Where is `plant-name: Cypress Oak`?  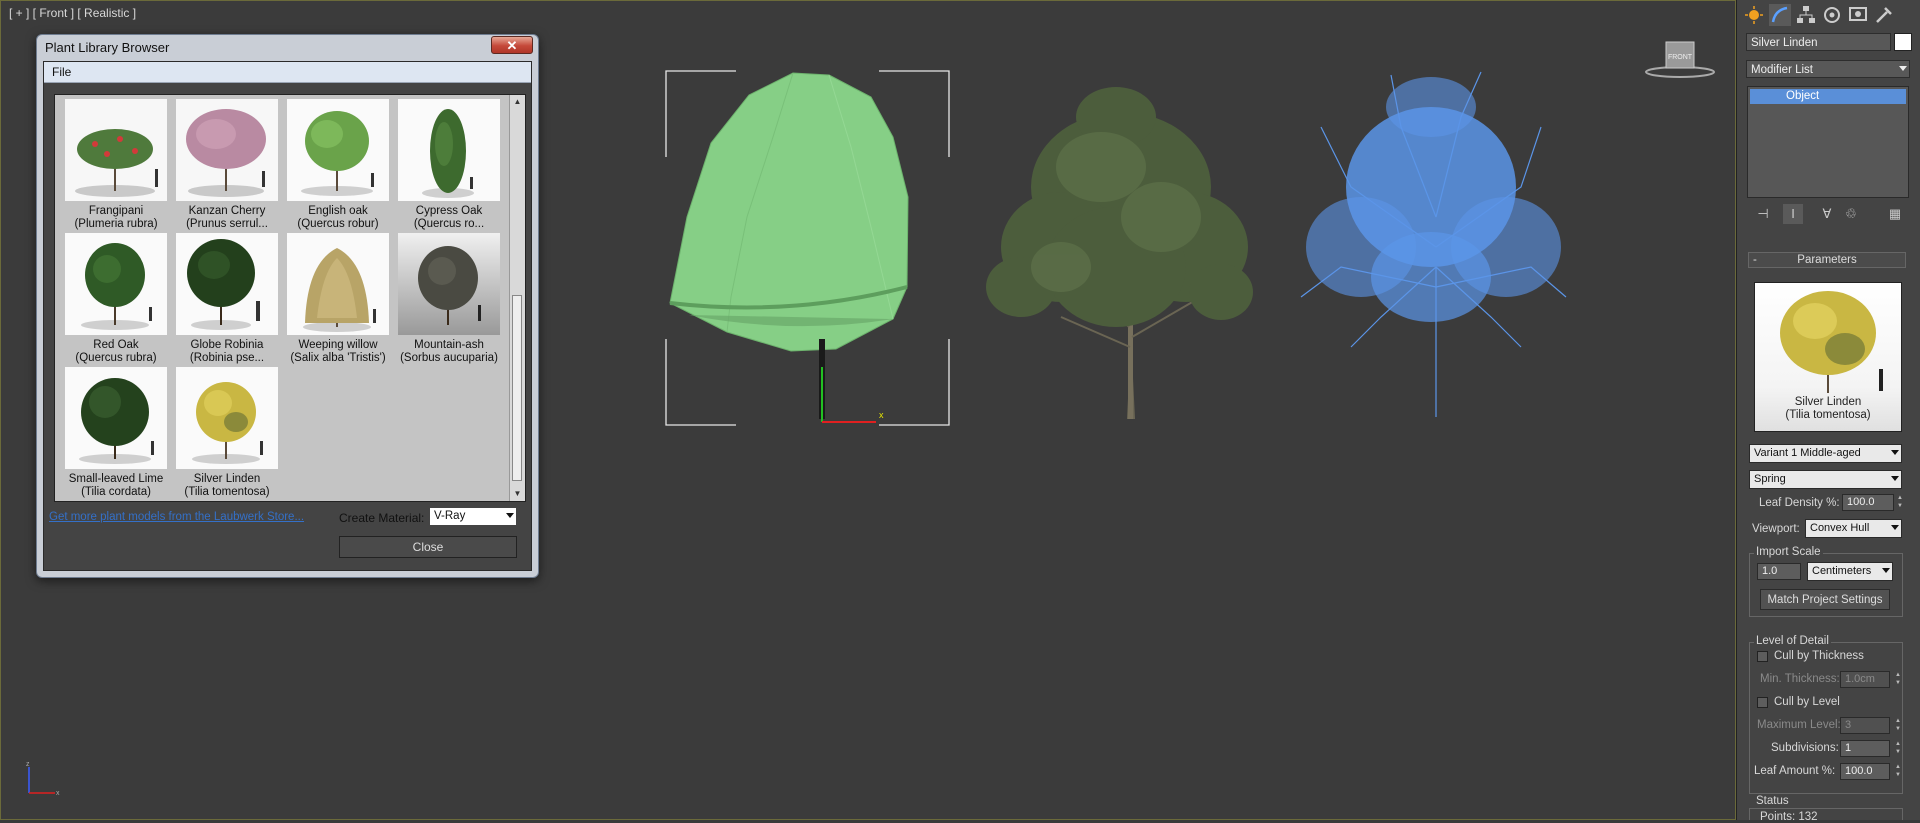
plant-name: Cypress Oak is located at coordinates (449, 211).